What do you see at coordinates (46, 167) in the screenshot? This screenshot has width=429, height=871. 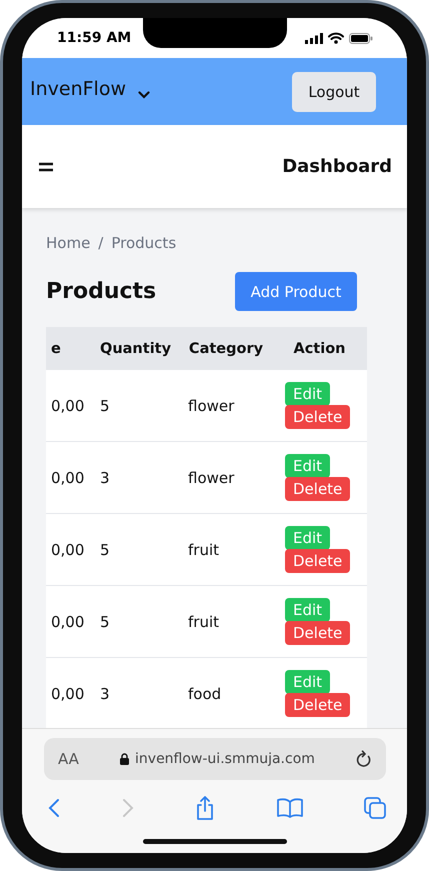 I see `menu-icon` at bounding box center [46, 167].